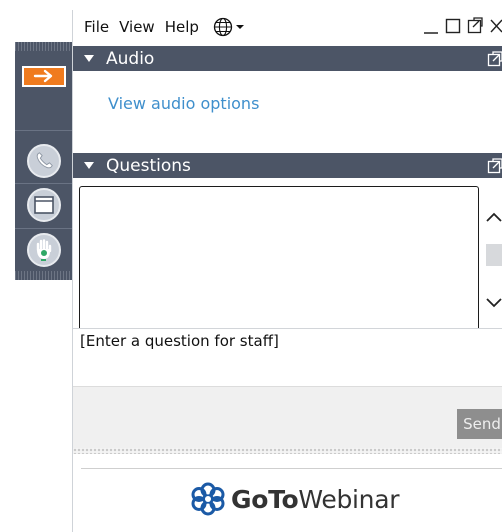 This screenshot has height=532, width=502. Describe the element at coordinates (223, 27) in the screenshot. I see `globe-icon` at that location.